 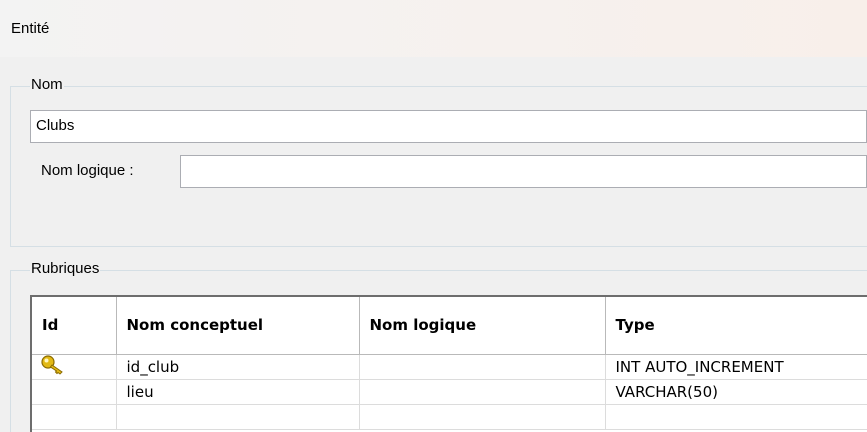 What do you see at coordinates (736, 326) in the screenshot?
I see `column-header-type: Type` at bounding box center [736, 326].